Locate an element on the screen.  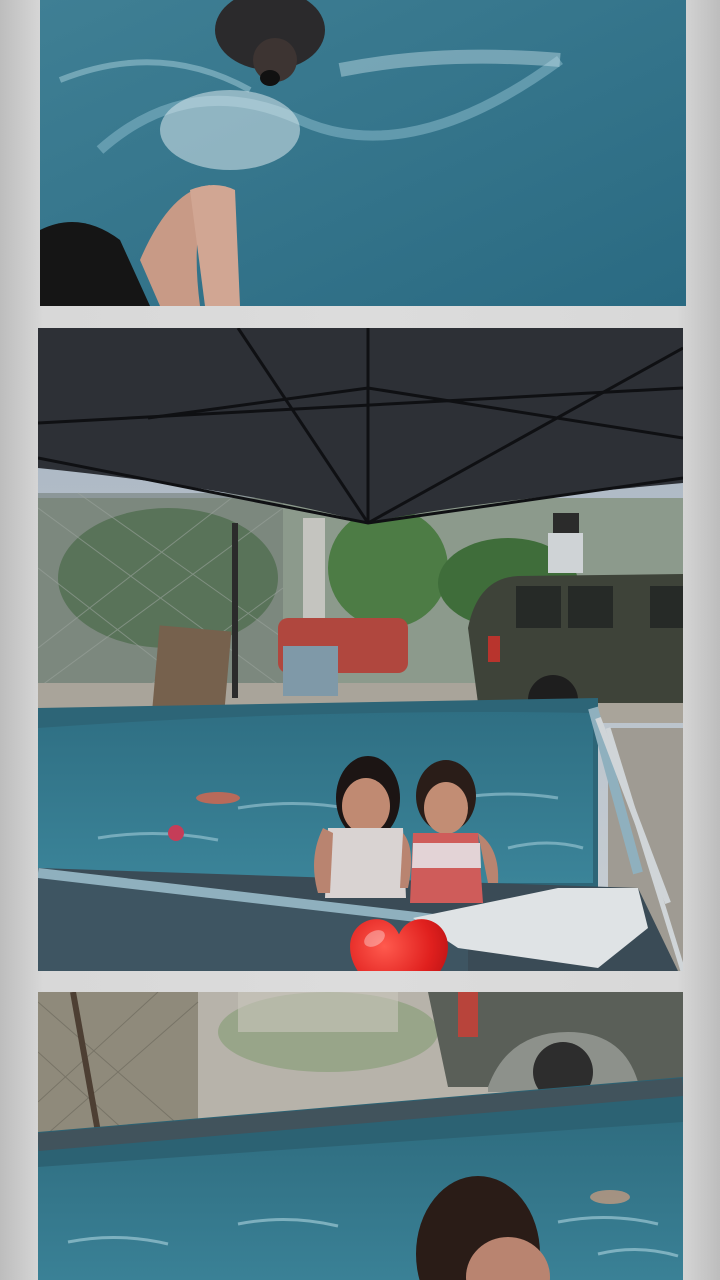
heart-emoji-icon is located at coordinates (399, 945).